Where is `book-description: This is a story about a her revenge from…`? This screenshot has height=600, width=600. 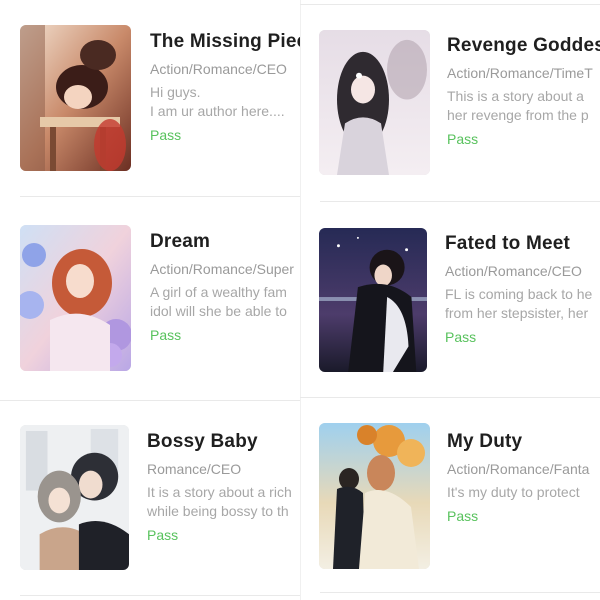
book-description: This is a story about a her revenge from… is located at coordinates (523, 106).